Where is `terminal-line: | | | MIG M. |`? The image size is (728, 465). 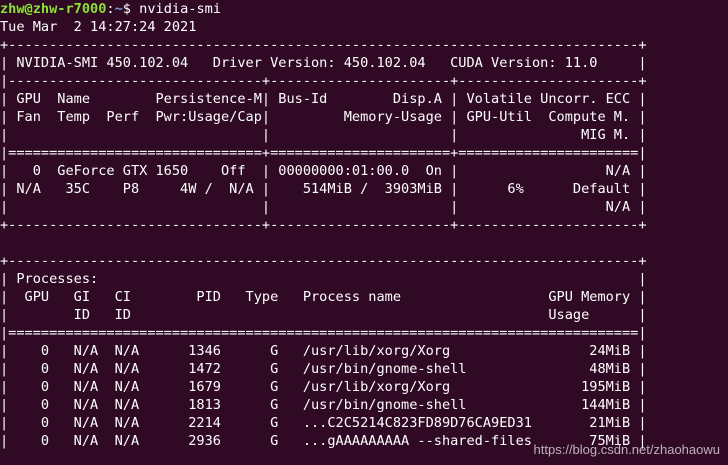
terminal-line: | | | MIG M. | is located at coordinates (323, 135).